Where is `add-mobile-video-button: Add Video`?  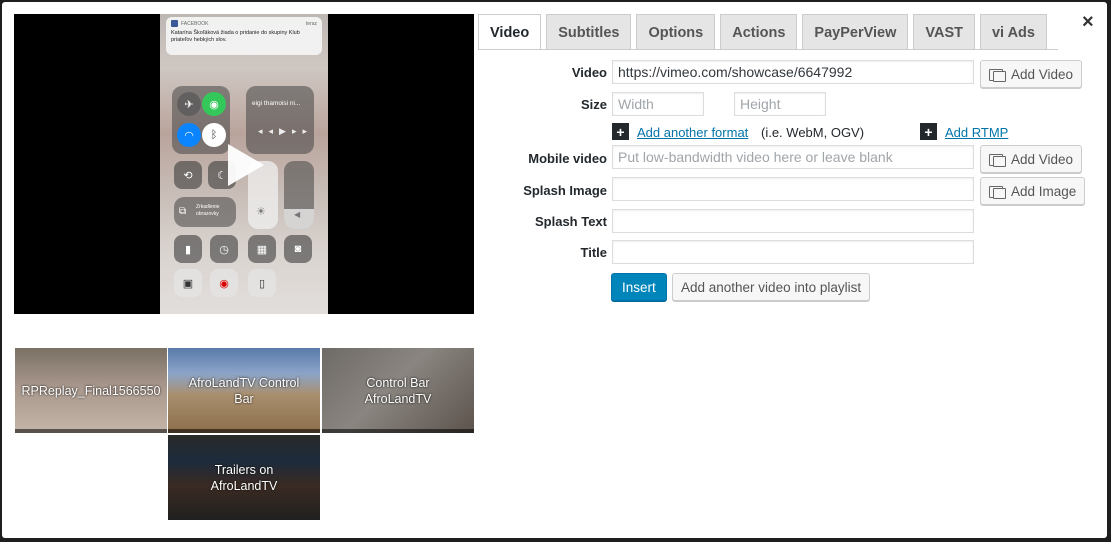
add-mobile-video-button: Add Video is located at coordinates (1031, 159).